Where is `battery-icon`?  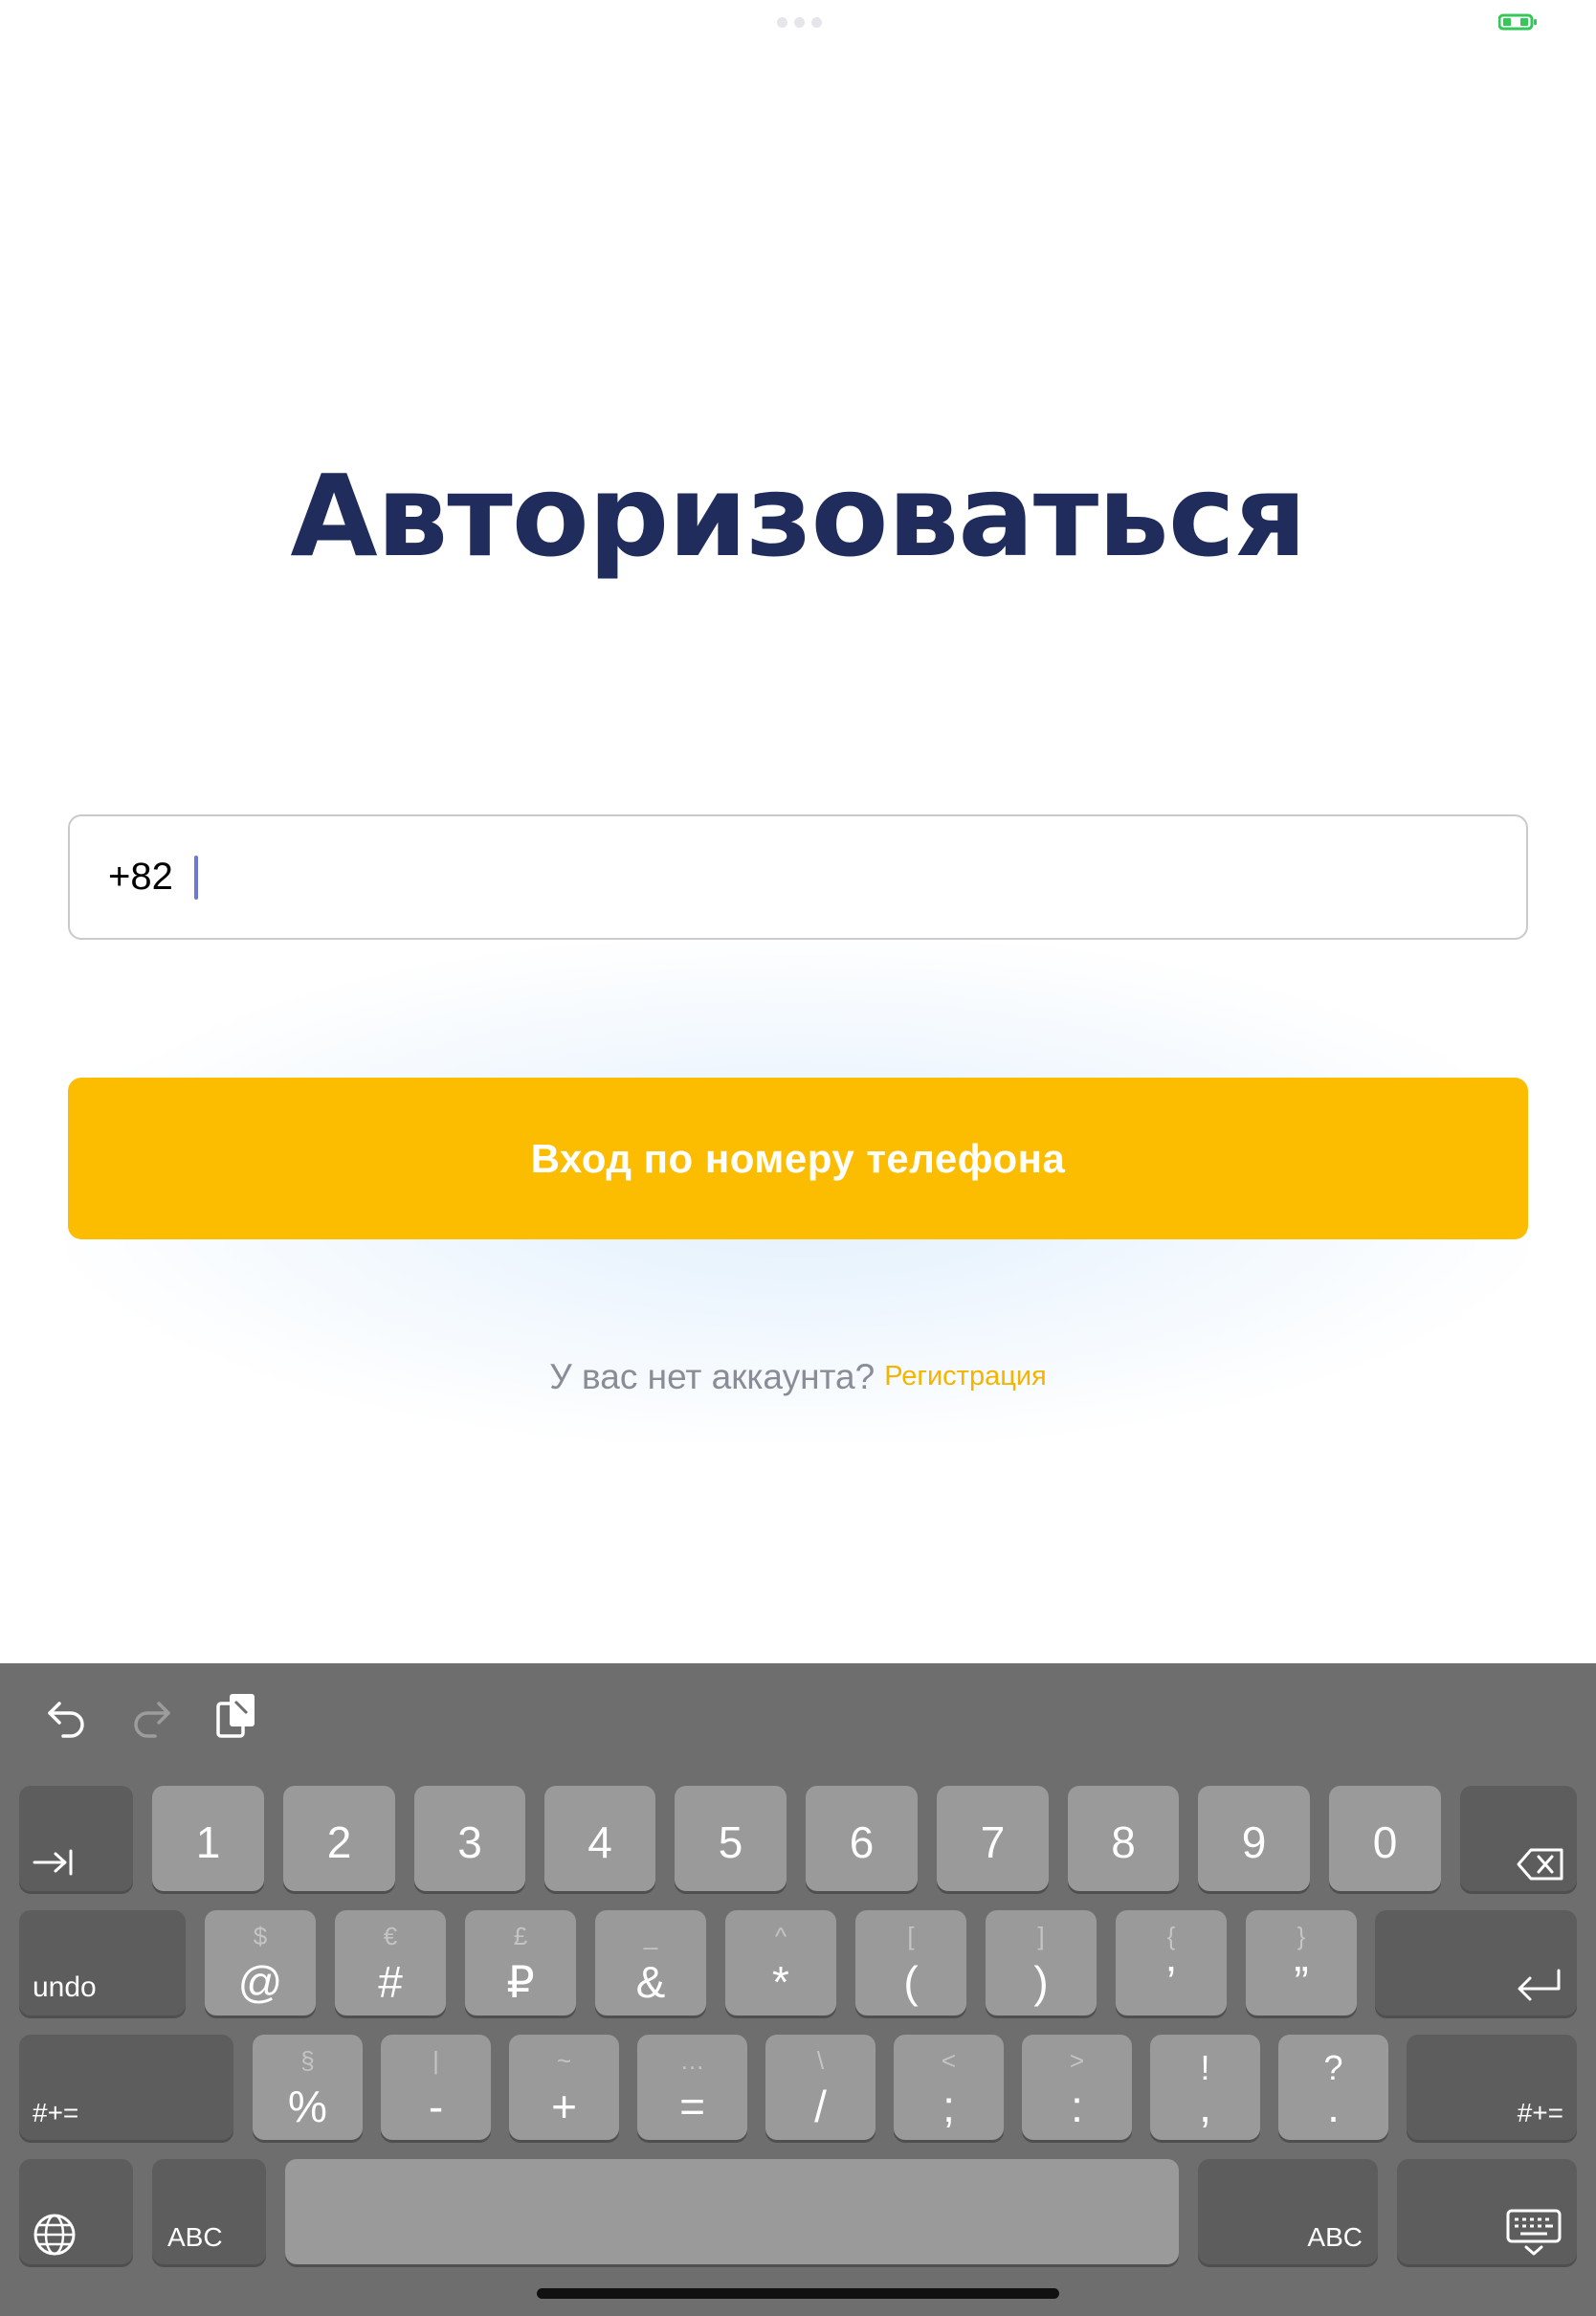 battery-icon is located at coordinates (1518, 22).